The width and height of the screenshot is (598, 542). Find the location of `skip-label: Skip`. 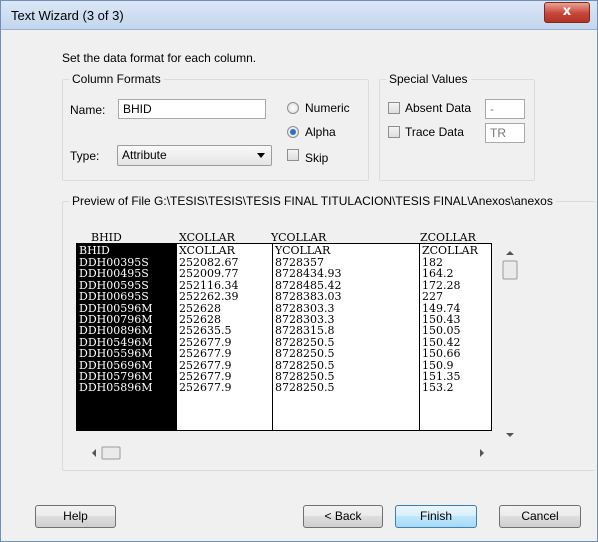

skip-label: Skip is located at coordinates (317, 158).